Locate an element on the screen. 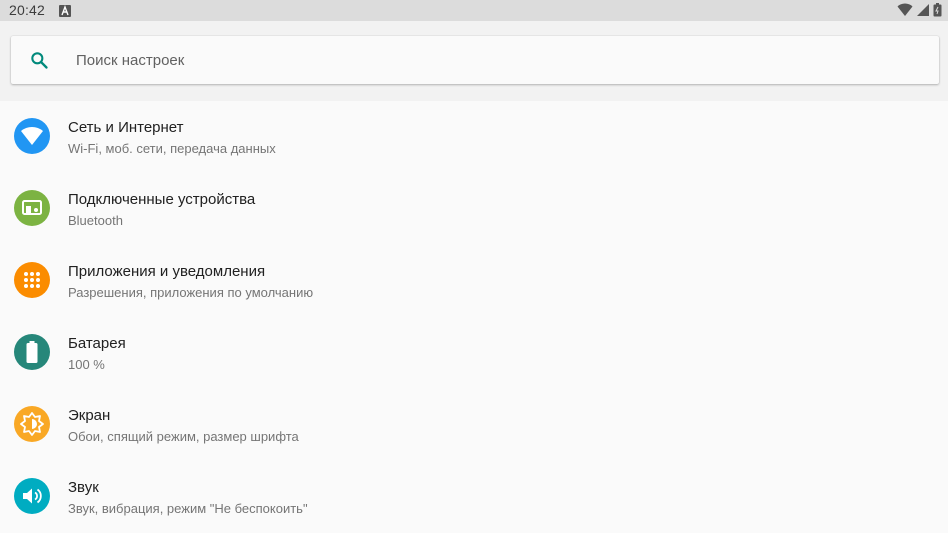  apps-icon is located at coordinates (32, 280).